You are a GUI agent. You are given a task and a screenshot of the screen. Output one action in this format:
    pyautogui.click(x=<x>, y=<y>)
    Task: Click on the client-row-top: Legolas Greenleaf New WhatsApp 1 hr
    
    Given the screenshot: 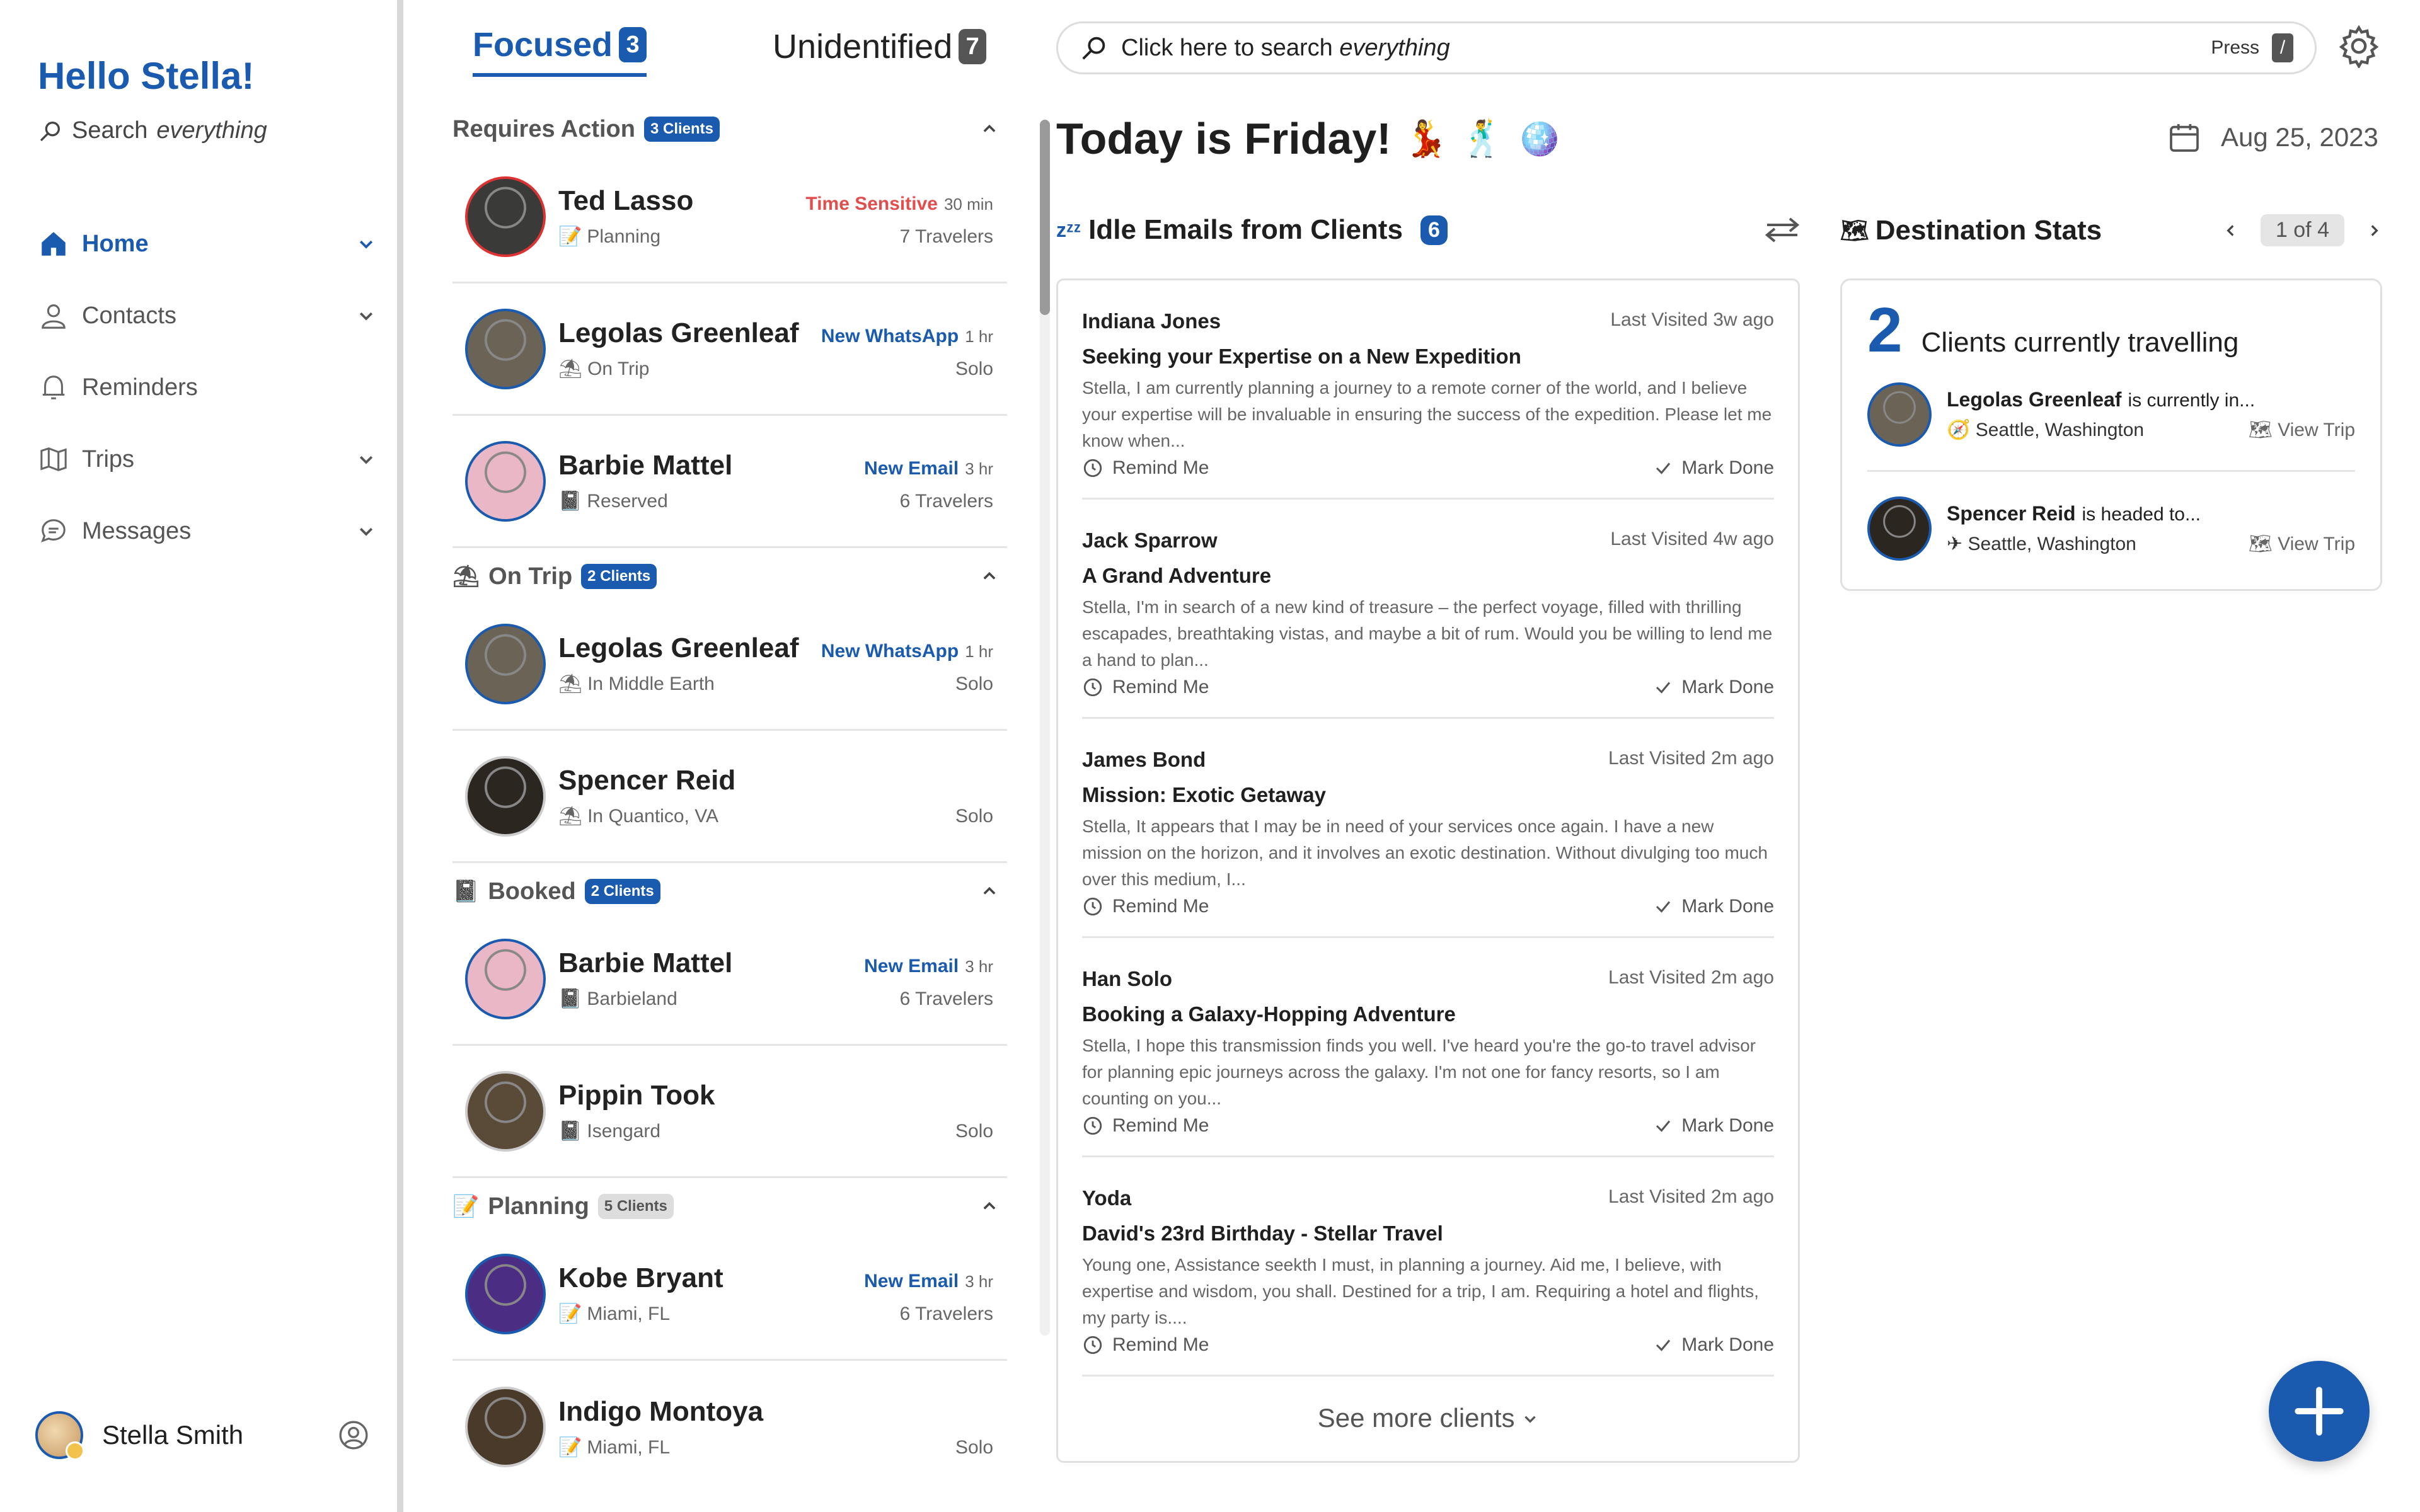 What is the action you would take?
    pyautogui.click(x=782, y=333)
    